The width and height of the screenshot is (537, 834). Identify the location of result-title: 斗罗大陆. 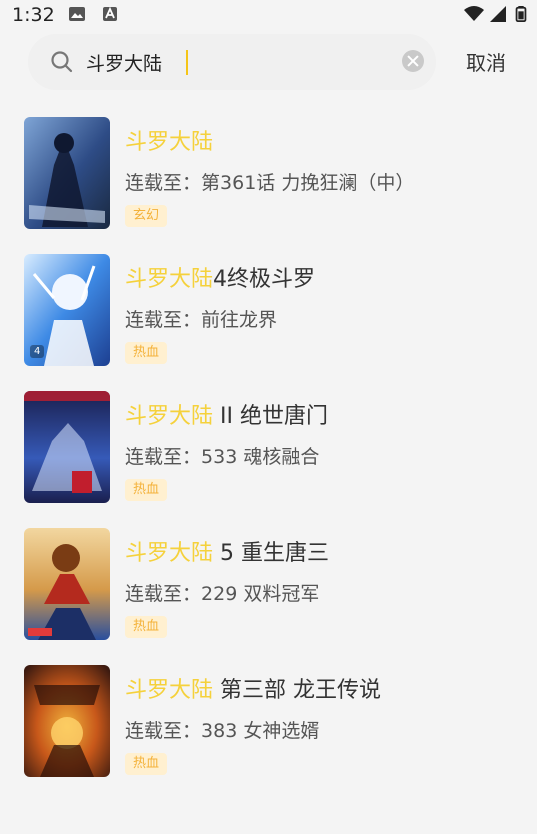
(169, 140).